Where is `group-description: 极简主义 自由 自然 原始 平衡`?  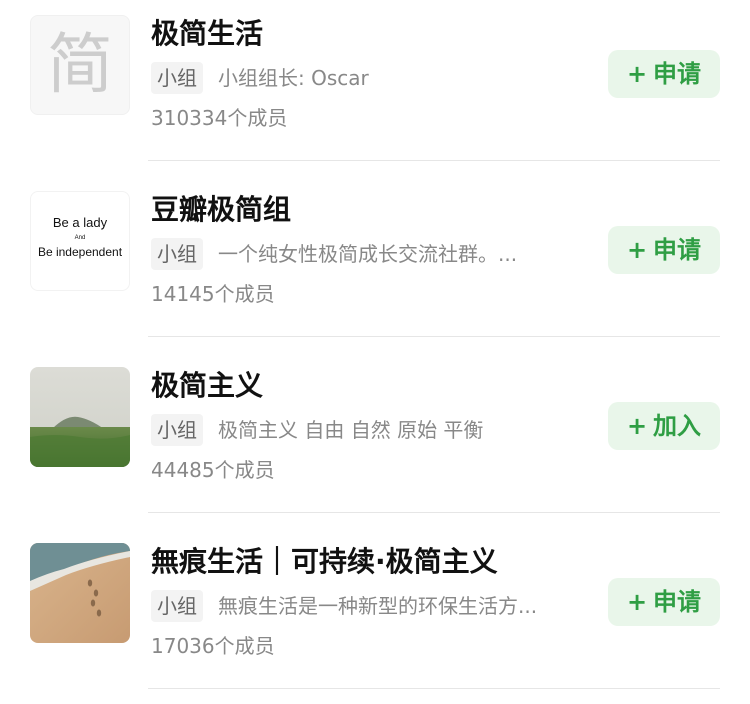
group-description: 极简主义 自由 自然 原始 平衡 is located at coordinates (351, 430).